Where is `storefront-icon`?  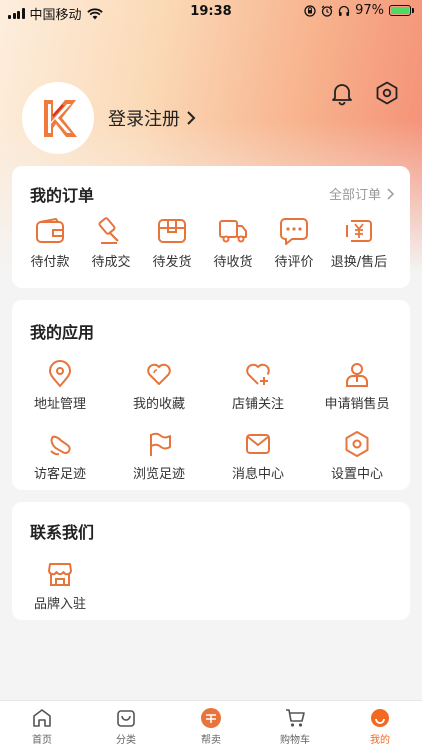
storefront-icon is located at coordinates (60, 574).